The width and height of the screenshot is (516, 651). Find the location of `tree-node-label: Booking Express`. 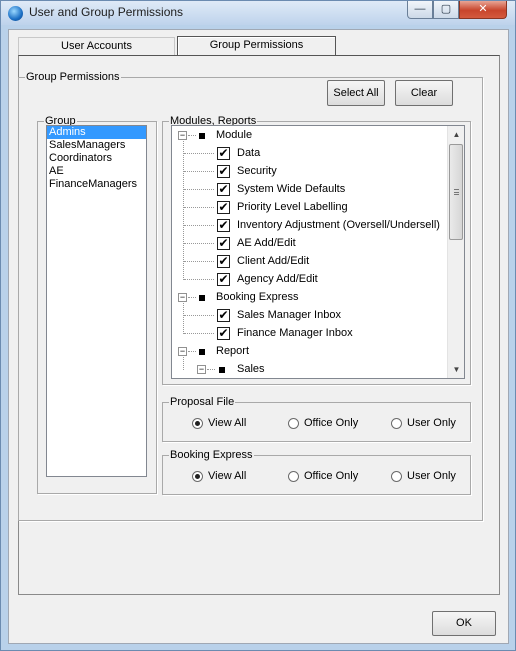

tree-node-label: Booking Express is located at coordinates (257, 297).